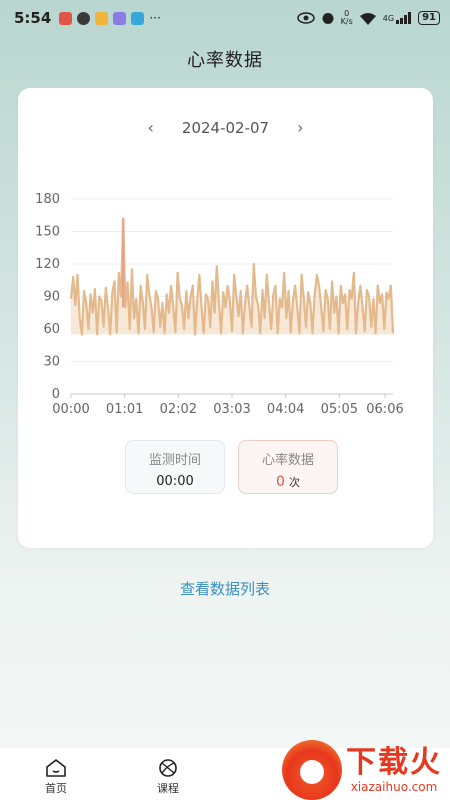  Describe the element at coordinates (174, 460) in the screenshot. I see `monitor-time-label: 监测时间` at that location.